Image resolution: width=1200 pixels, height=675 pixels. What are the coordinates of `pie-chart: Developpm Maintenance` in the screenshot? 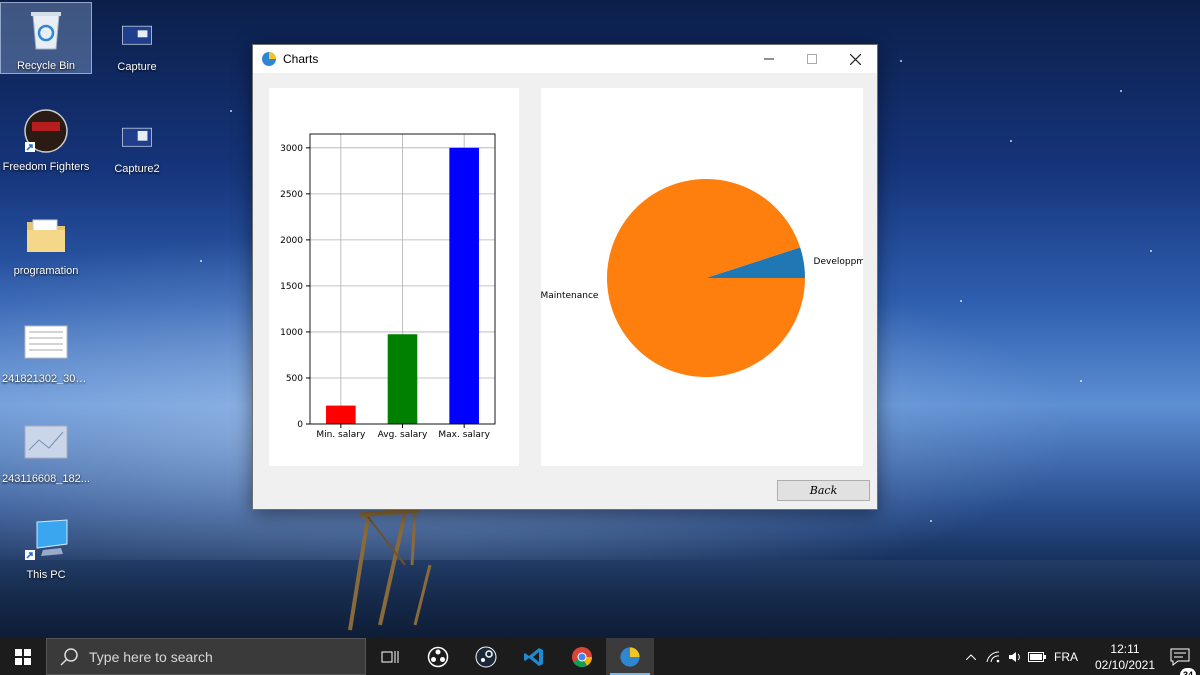 It's located at (702, 278).